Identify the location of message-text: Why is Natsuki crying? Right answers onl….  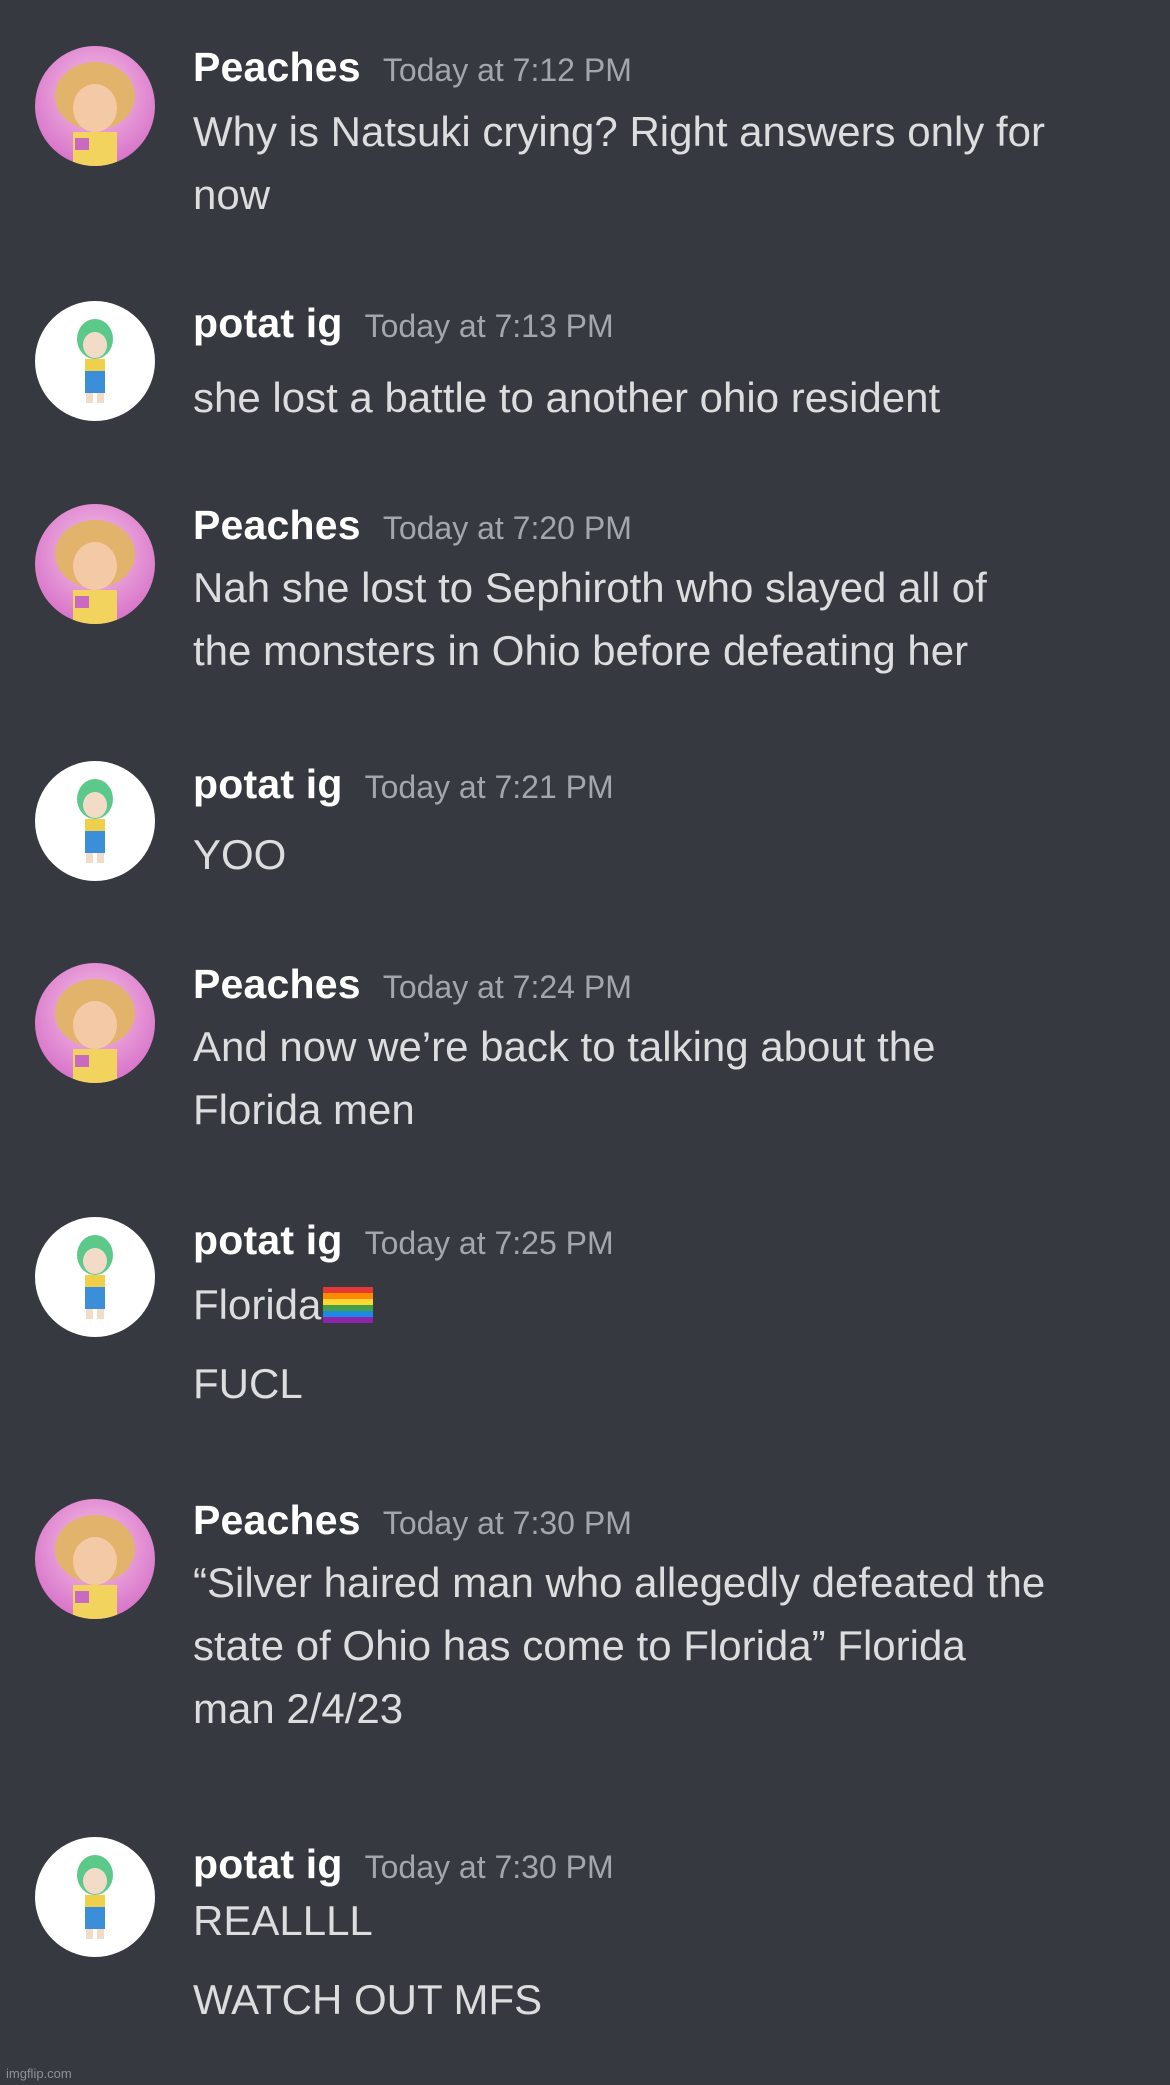
(619, 131).